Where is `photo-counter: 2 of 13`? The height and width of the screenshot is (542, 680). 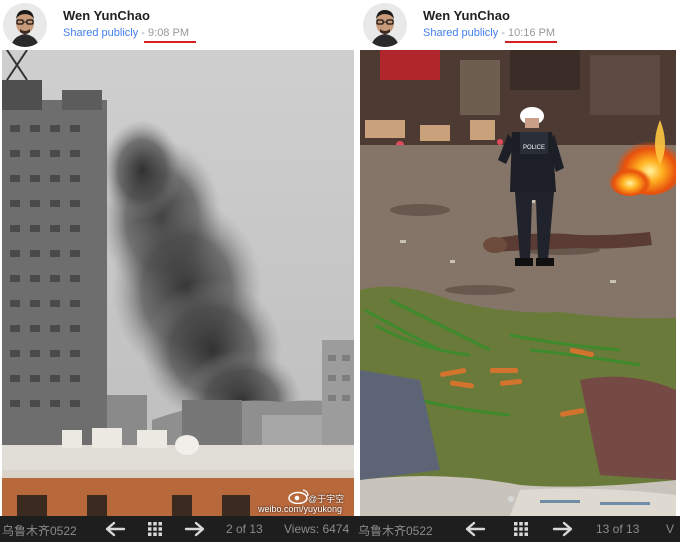
photo-counter: 2 of 13 is located at coordinates (244, 529).